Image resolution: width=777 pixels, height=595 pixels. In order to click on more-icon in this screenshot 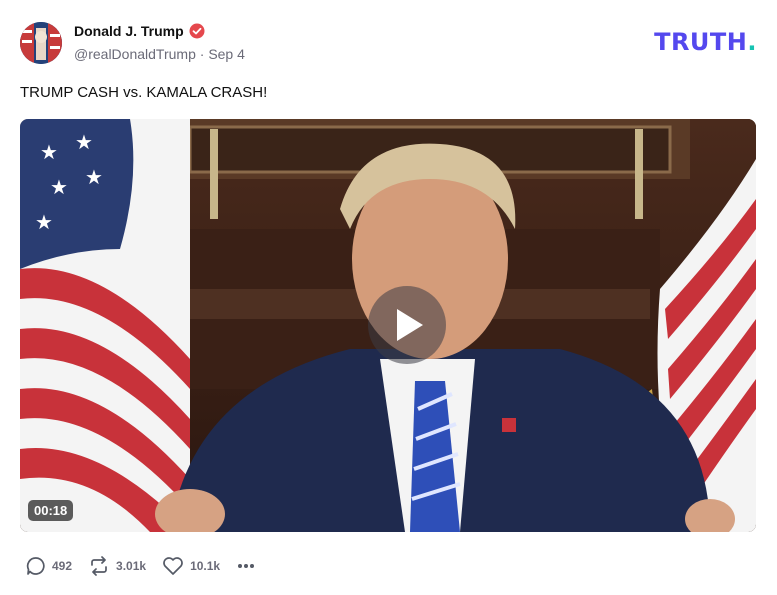, I will do `click(246, 566)`.